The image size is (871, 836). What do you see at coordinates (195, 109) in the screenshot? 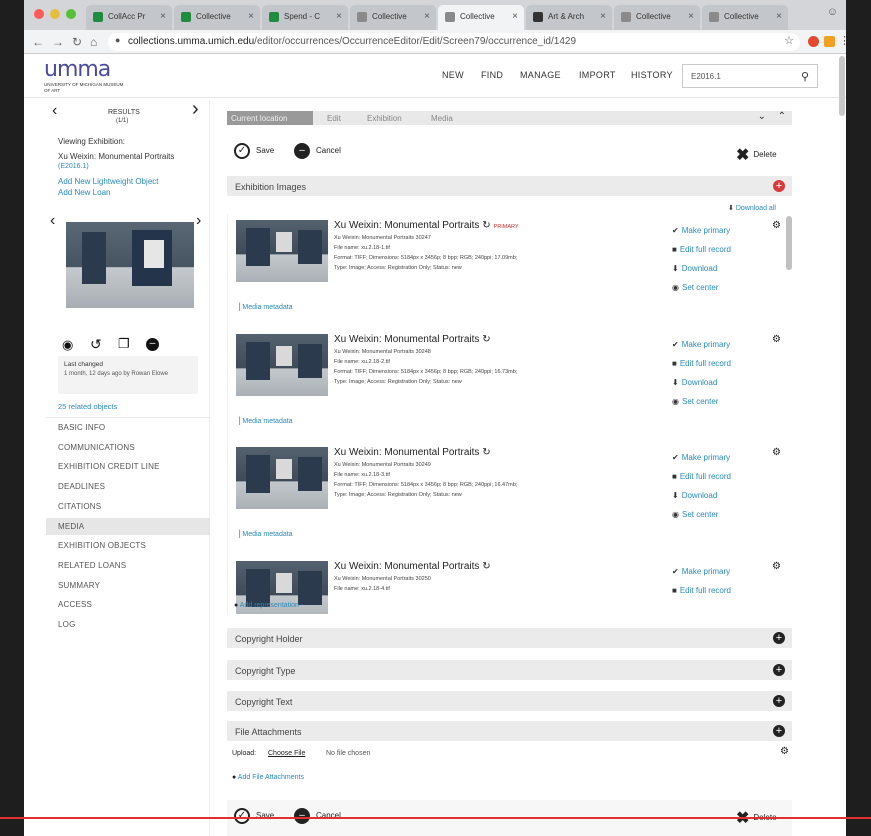
I see `next-result-icon: ›` at bounding box center [195, 109].